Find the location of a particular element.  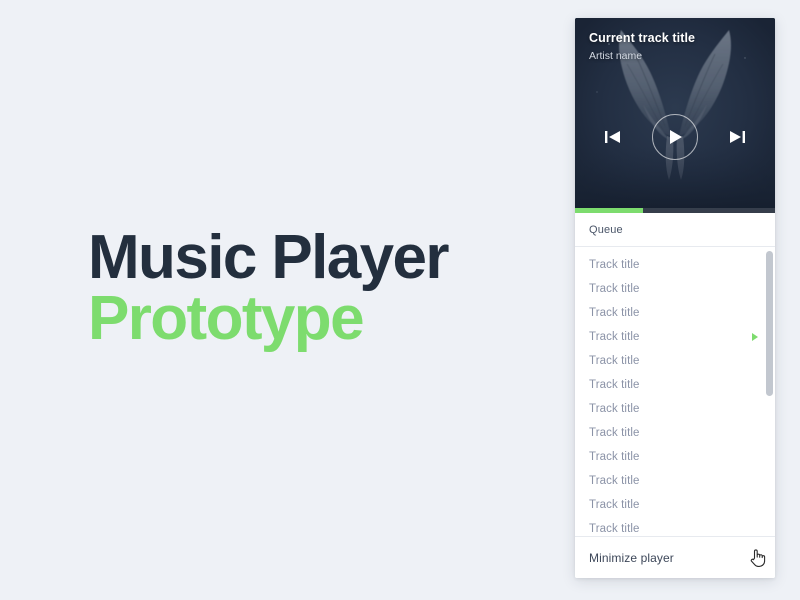

playback-progress-fill is located at coordinates (609, 210).